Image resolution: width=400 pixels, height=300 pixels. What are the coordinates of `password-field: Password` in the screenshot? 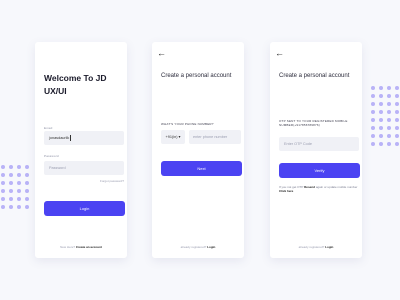 It's located at (84, 168).